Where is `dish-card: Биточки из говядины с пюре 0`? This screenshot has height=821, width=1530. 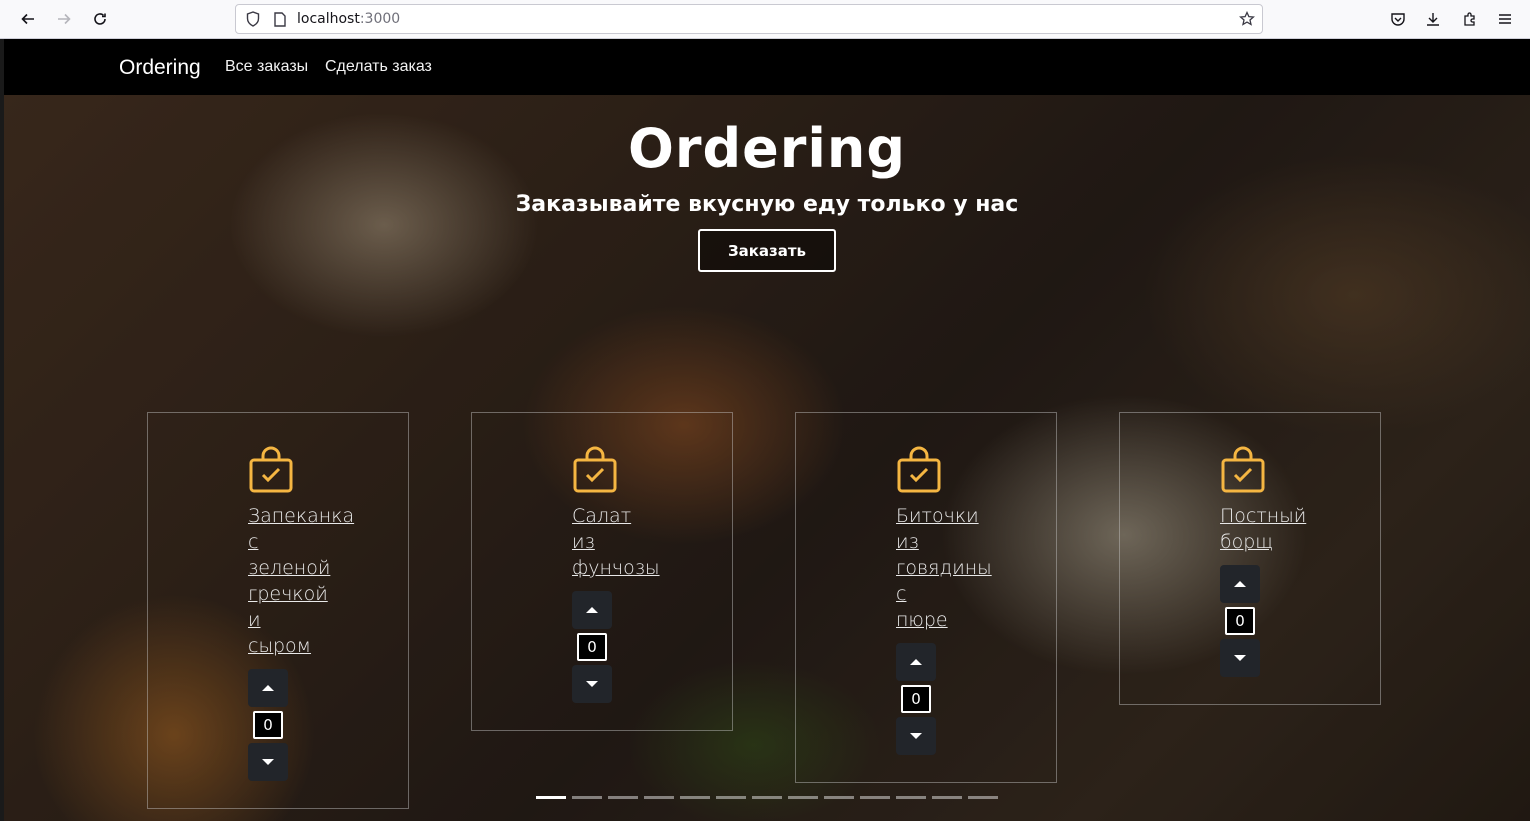 dish-card: Биточки из говядины с пюре 0 is located at coordinates (926, 597).